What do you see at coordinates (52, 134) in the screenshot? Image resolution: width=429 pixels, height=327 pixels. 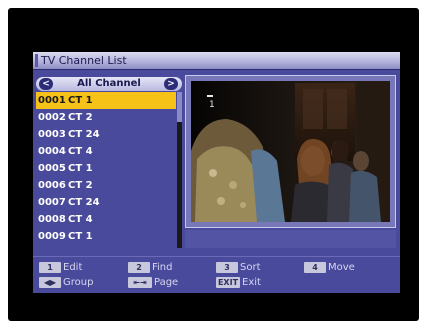 I see `channel-number: 0003` at bounding box center [52, 134].